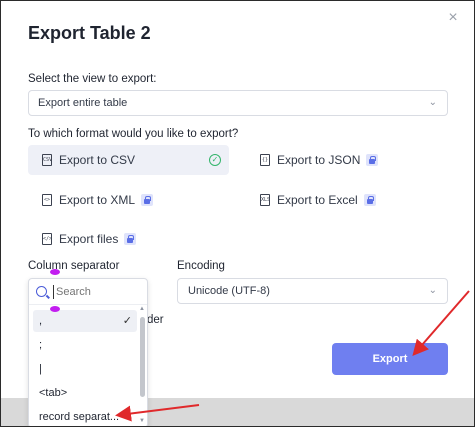 Image resolution: width=475 pixels, height=427 pixels. What do you see at coordinates (319, 160) in the screenshot?
I see `format-option-label: Export to JSON` at bounding box center [319, 160].